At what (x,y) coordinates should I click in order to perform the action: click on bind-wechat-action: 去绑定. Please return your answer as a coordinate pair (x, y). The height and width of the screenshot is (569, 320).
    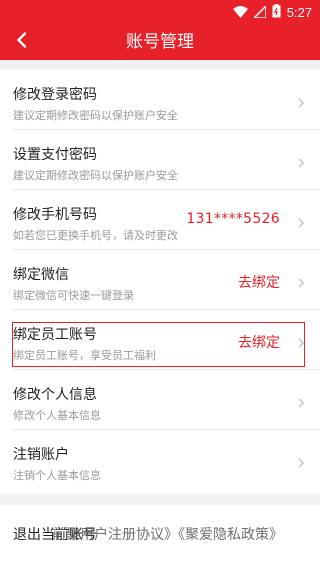
    Looking at the image, I should click on (259, 282).